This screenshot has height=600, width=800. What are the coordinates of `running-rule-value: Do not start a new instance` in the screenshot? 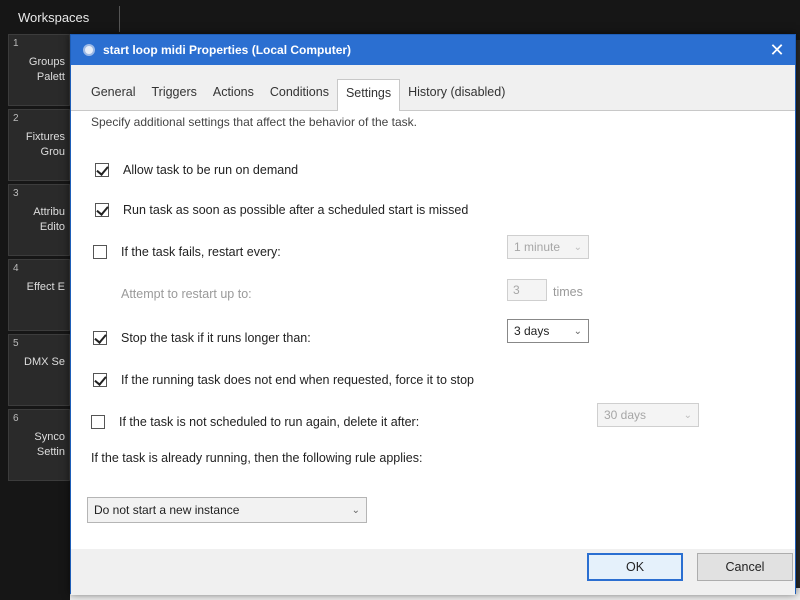 It's located at (167, 510).